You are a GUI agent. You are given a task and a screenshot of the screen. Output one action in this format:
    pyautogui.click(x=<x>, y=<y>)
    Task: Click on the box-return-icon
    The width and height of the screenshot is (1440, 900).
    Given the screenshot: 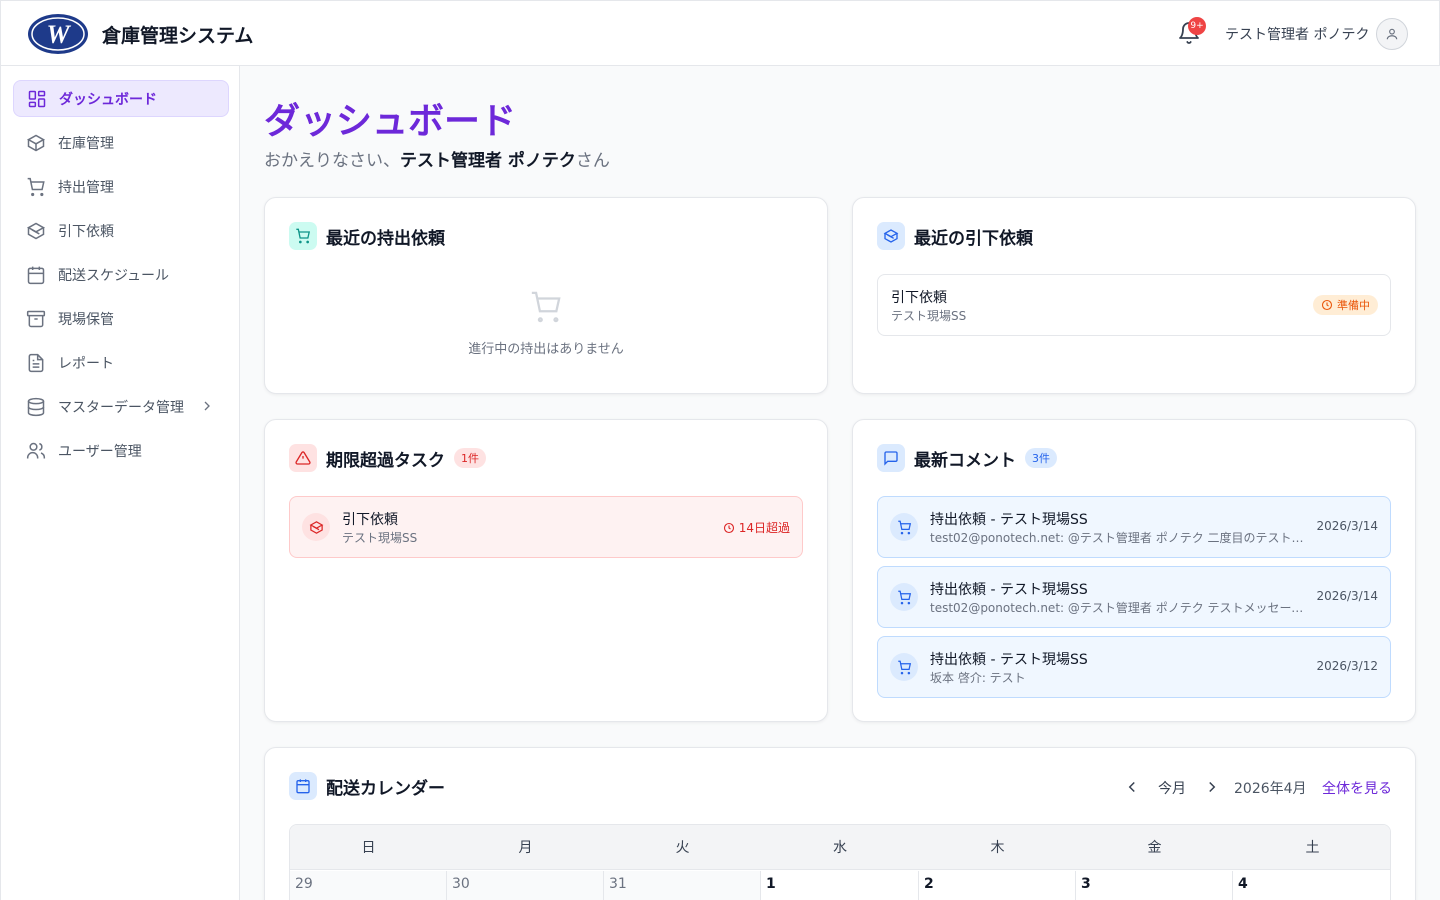 What is the action you would take?
    pyautogui.click(x=316, y=527)
    